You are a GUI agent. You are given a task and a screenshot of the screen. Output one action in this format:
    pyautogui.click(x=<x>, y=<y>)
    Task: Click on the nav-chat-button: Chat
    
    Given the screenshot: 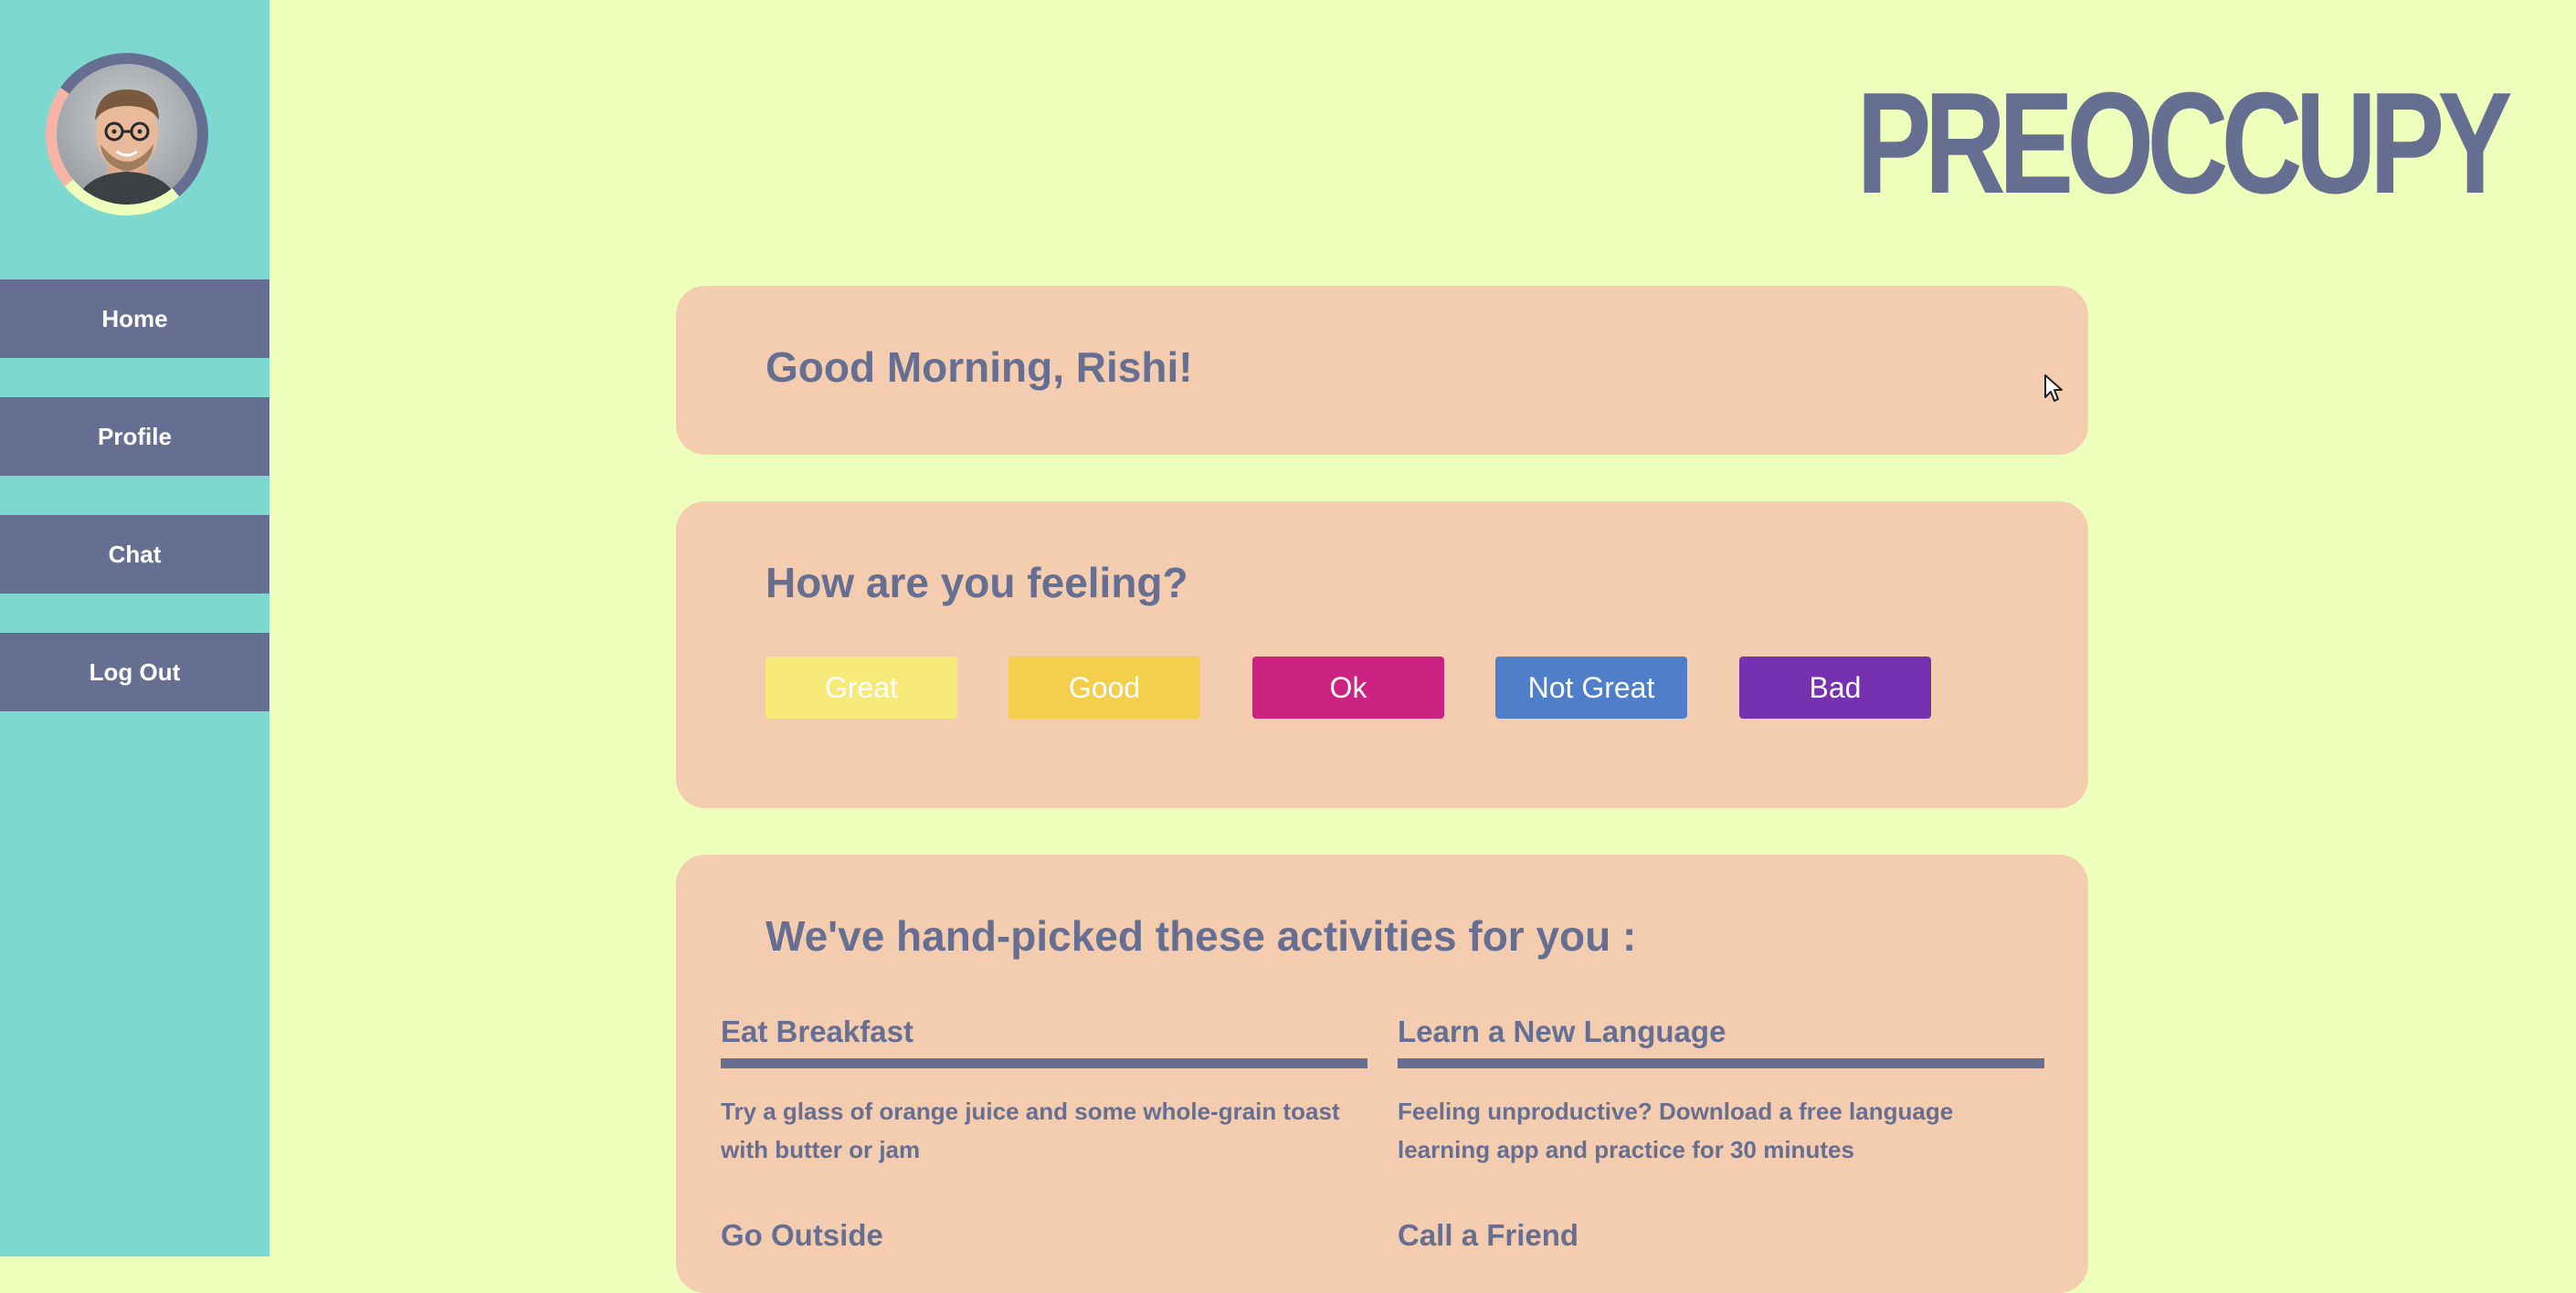 What is the action you would take?
    pyautogui.click(x=134, y=555)
    